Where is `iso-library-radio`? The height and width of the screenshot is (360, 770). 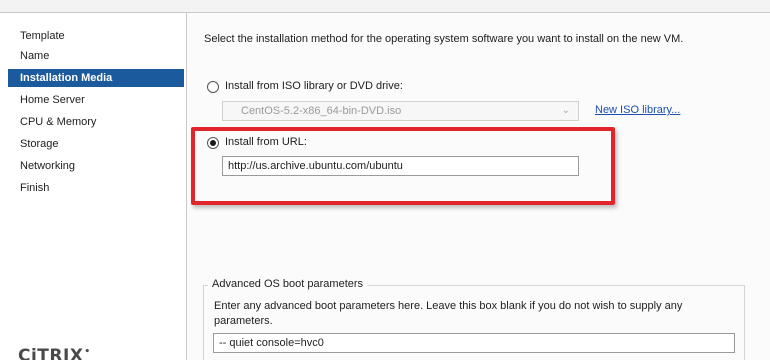
iso-library-radio is located at coordinates (213, 87).